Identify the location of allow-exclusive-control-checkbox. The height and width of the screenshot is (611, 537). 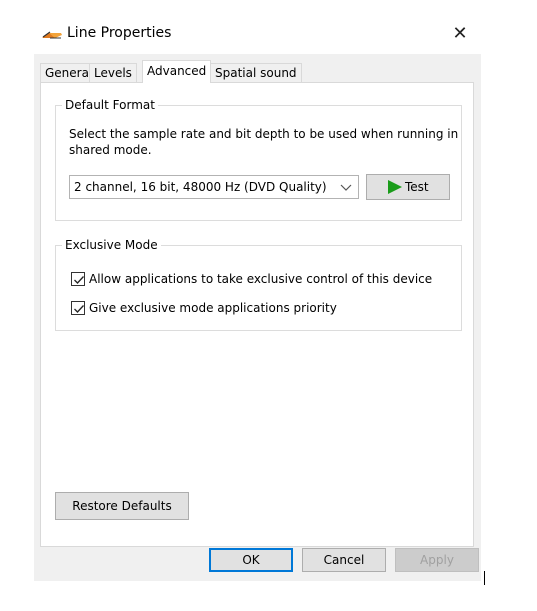
(78, 279).